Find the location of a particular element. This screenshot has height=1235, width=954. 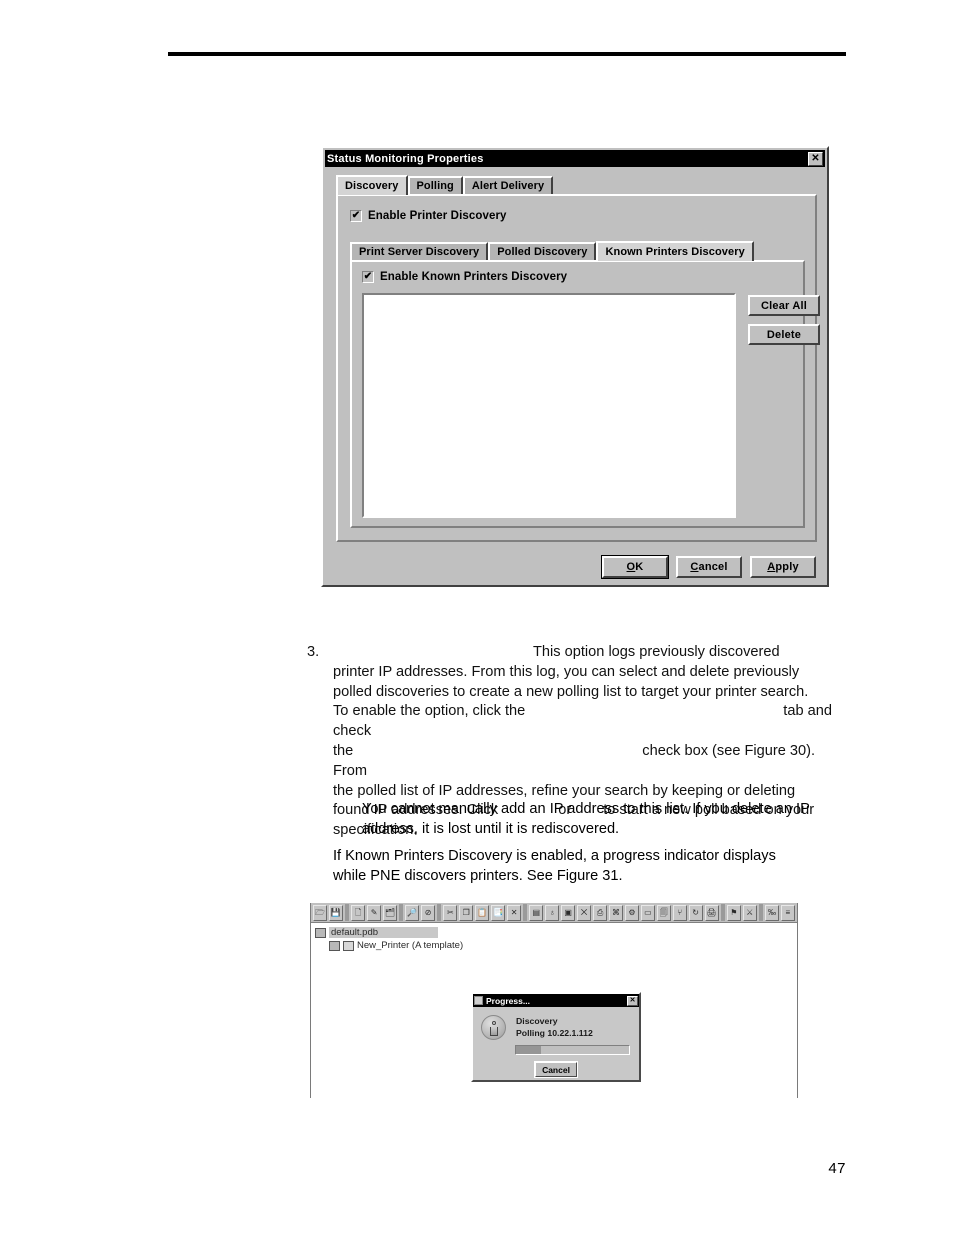

edit-icon: ✎ is located at coordinates (374, 912).